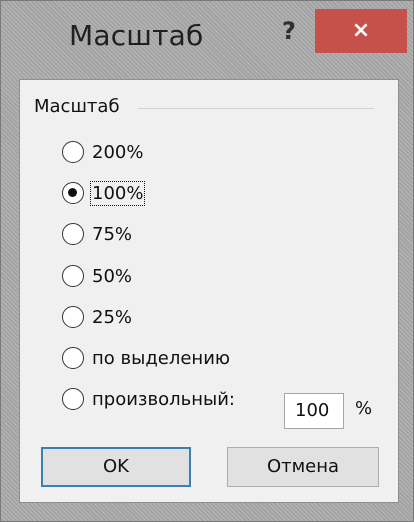  Describe the element at coordinates (303, 467) in the screenshot. I see `cancel-button: Отмена` at that location.